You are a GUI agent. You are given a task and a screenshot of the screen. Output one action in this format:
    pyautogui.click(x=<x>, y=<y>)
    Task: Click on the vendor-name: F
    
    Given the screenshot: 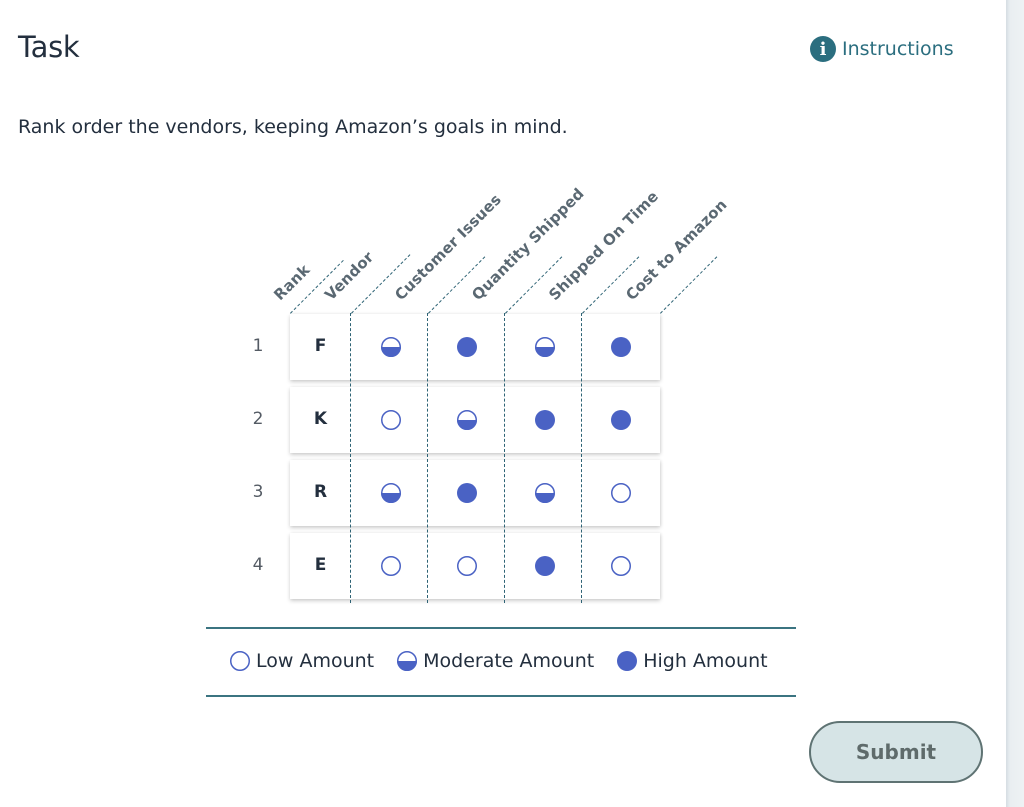 What is the action you would take?
    pyautogui.click(x=320, y=346)
    